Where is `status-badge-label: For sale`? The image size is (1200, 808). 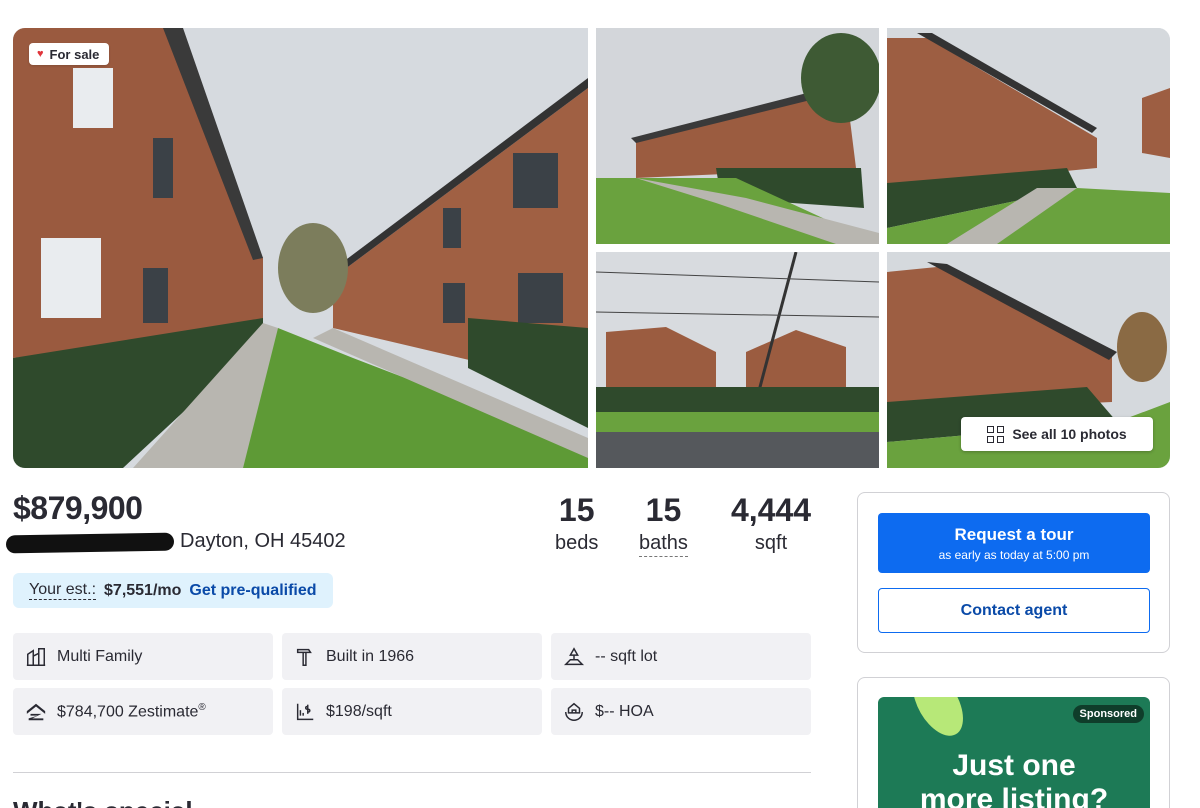 status-badge-label: For sale is located at coordinates (74, 54).